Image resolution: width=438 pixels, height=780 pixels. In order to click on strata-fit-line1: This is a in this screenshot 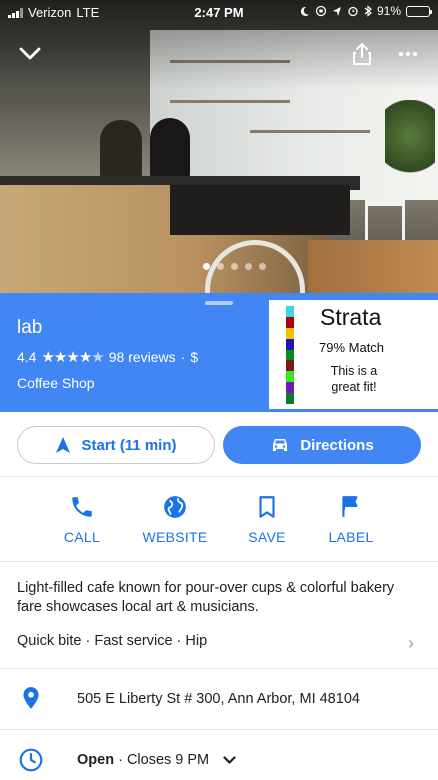, I will do `click(354, 371)`.